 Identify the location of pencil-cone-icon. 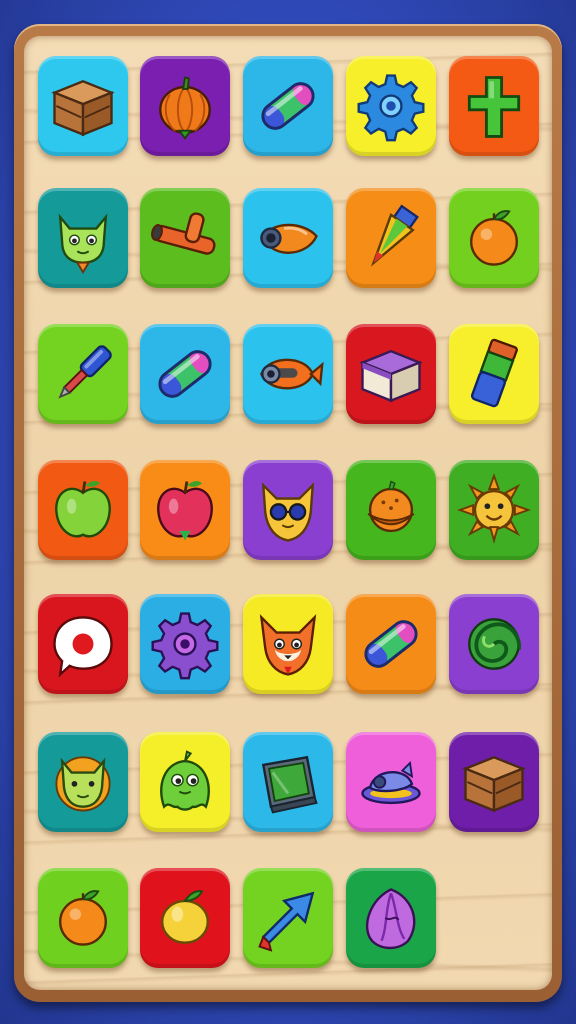
(394, 235).